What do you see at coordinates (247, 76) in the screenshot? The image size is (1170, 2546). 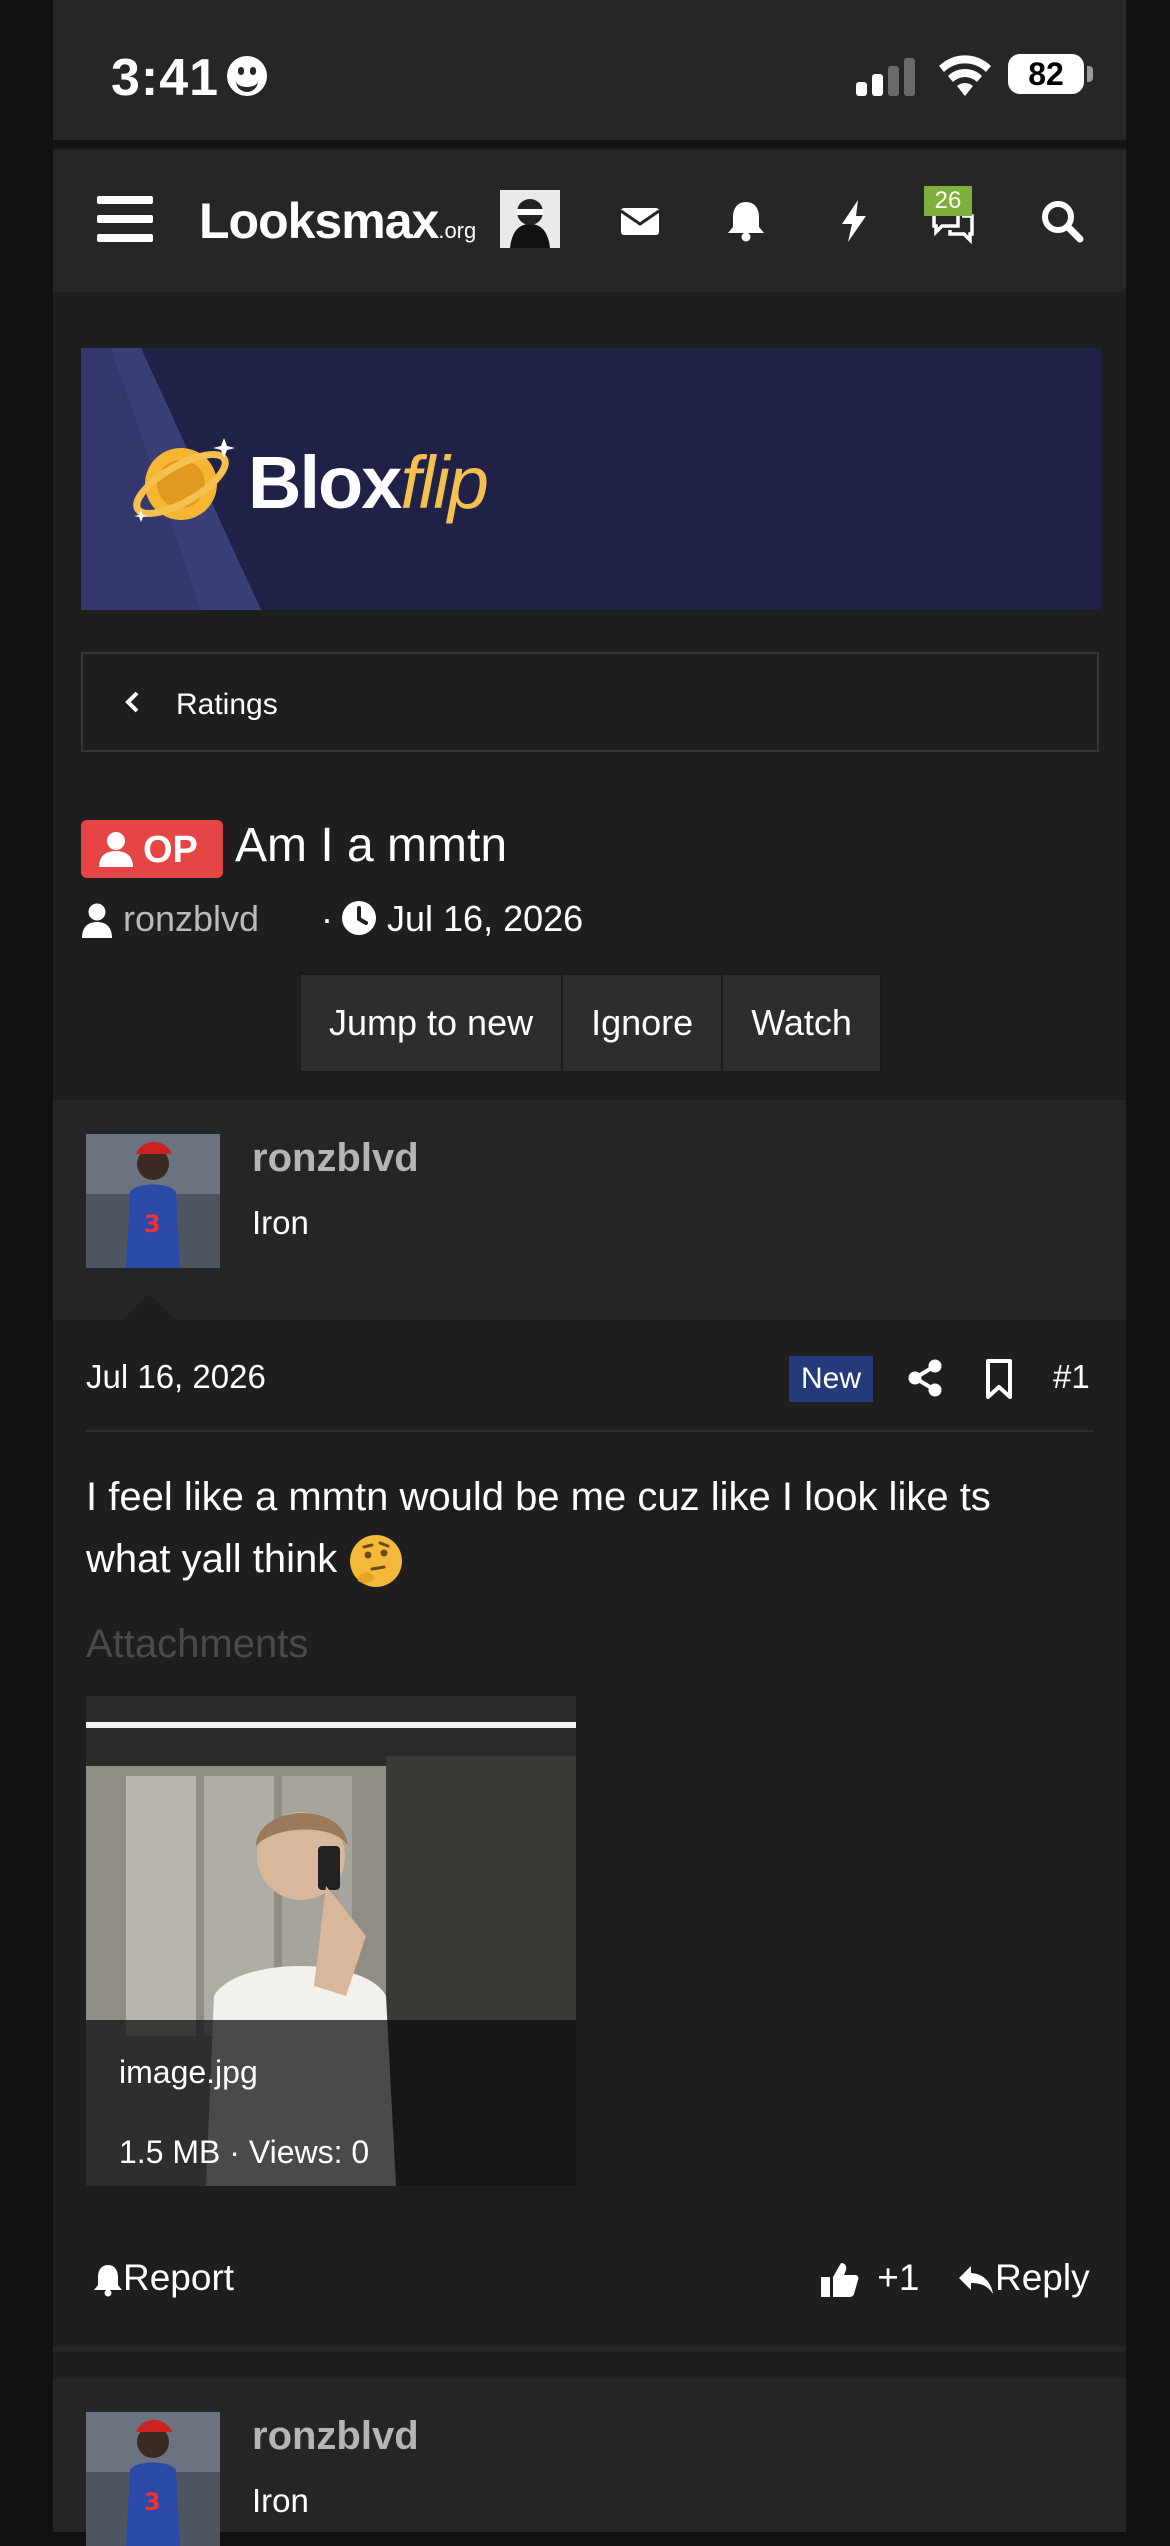 I see `smiley-icon` at bounding box center [247, 76].